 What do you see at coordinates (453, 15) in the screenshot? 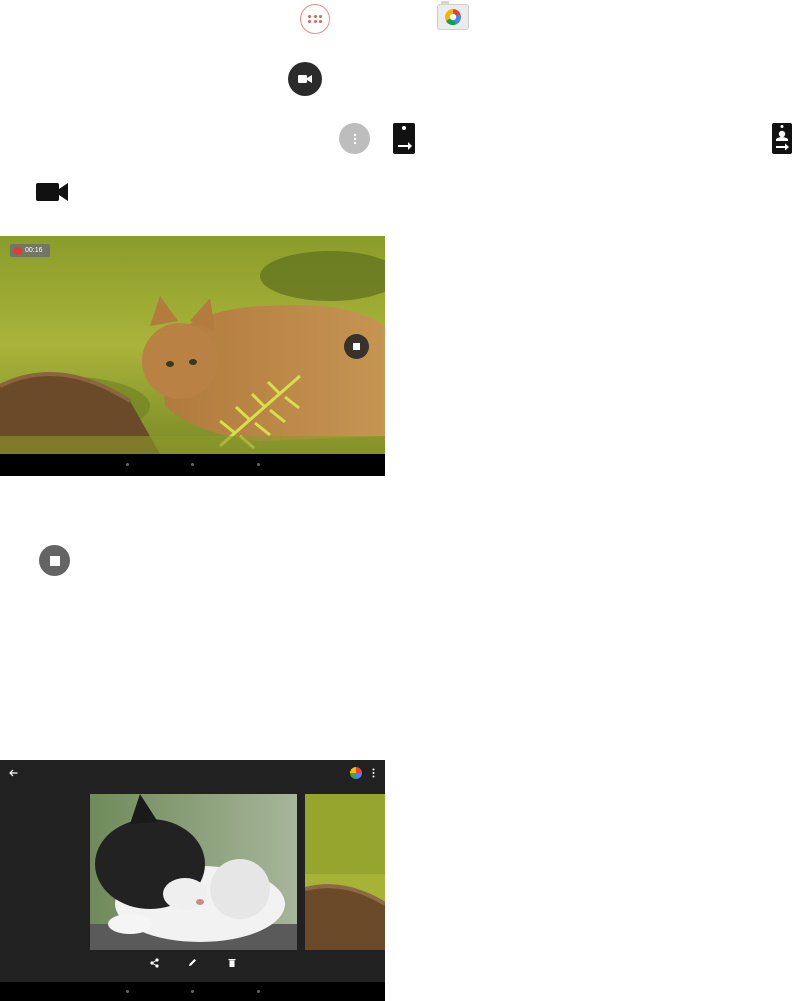
I see `camera-app-icon` at bounding box center [453, 15].